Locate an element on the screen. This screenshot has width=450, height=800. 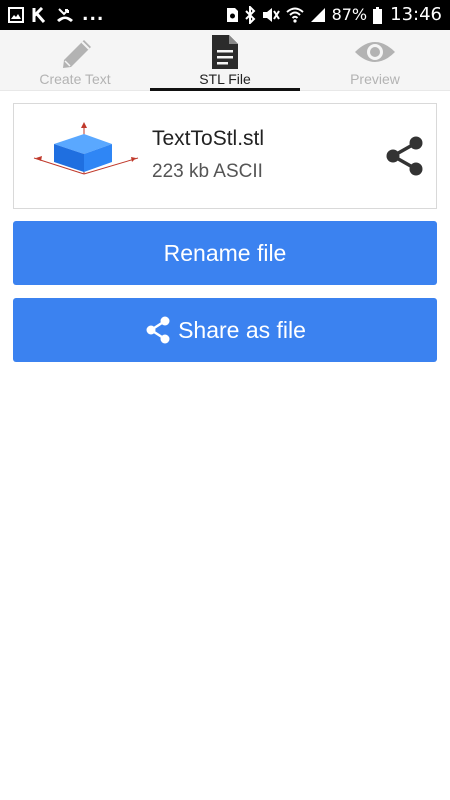
tab-preview: Preview is located at coordinates (375, 60).